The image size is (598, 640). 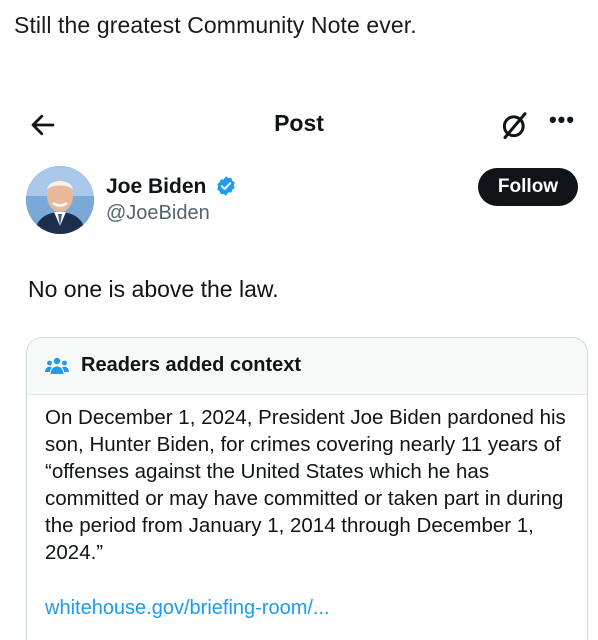 I want to click on screenshot-caption: Still the greatest Community Note ever., so click(x=215, y=25).